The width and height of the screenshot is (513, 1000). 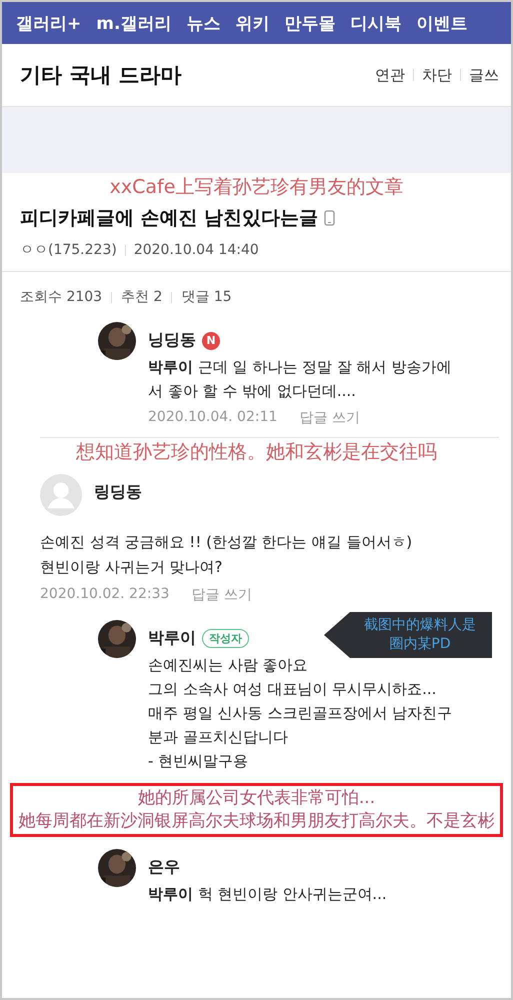 I want to click on nav-link: 위키, so click(x=252, y=23).